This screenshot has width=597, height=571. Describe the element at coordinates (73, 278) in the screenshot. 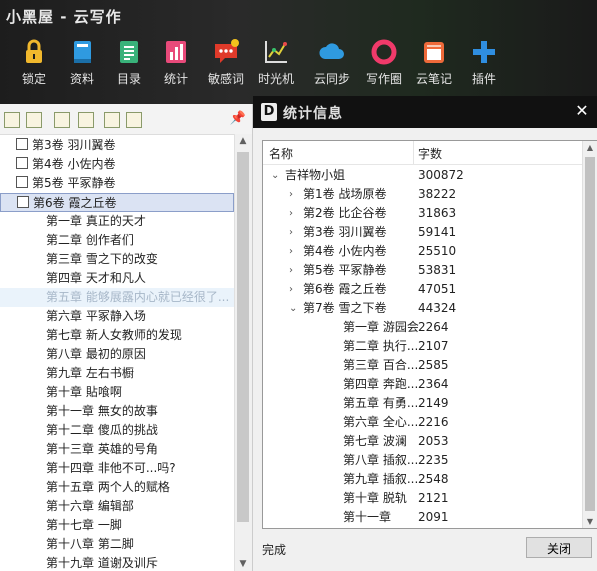

I see `tree-chapter: 第四章 天才和凡人` at that location.